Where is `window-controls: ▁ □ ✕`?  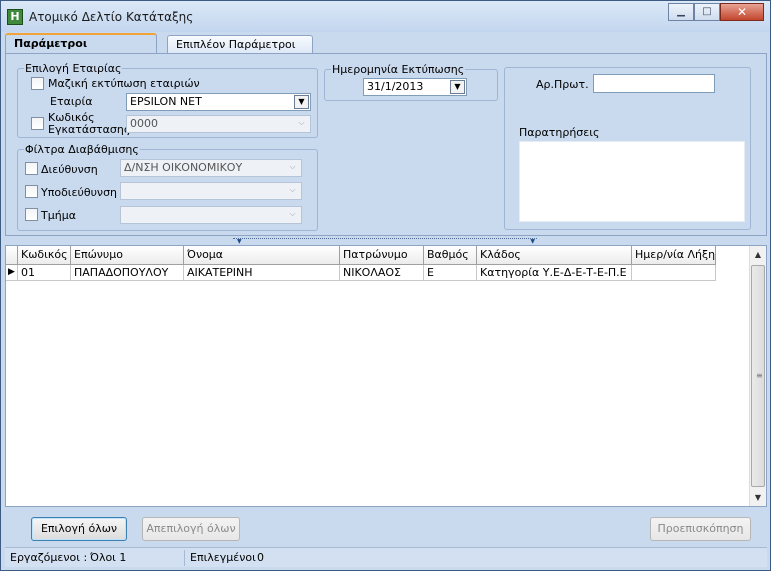 window-controls: ▁ □ ✕ is located at coordinates (716, 12).